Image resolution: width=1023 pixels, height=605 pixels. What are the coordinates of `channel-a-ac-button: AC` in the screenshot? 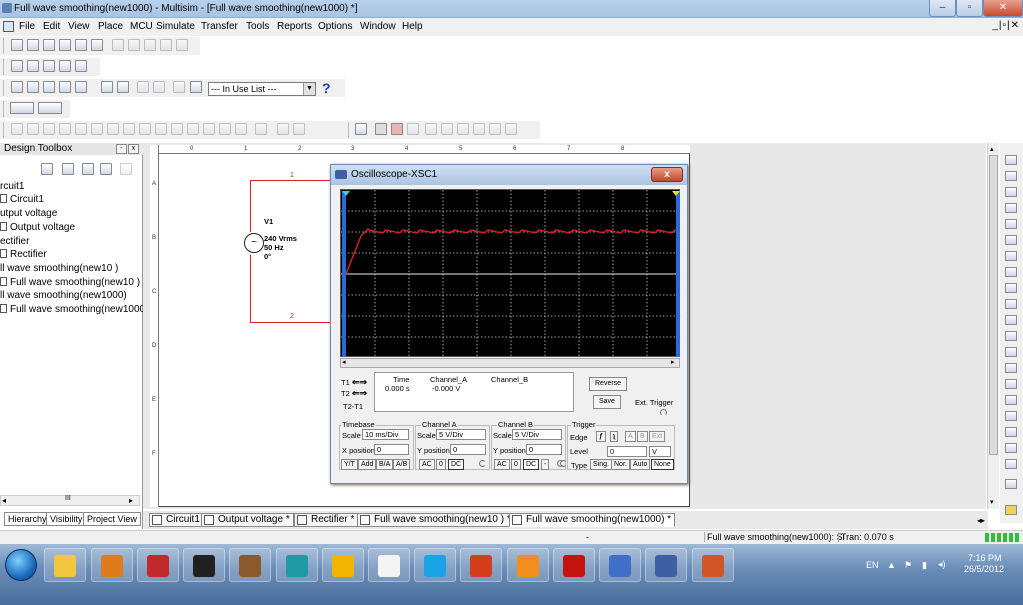 It's located at (427, 464).